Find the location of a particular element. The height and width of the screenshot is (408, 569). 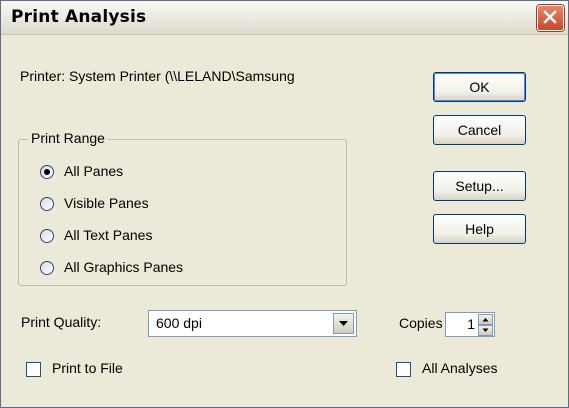

print-range-title: Print Range is located at coordinates (68, 138).